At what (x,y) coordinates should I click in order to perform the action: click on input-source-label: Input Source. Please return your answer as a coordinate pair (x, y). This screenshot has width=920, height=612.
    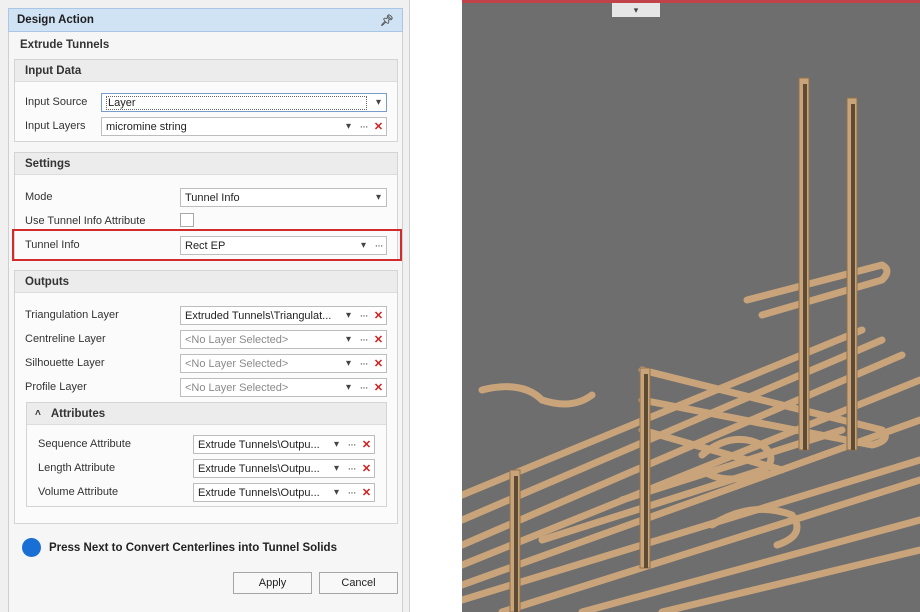
    Looking at the image, I should click on (56, 102).